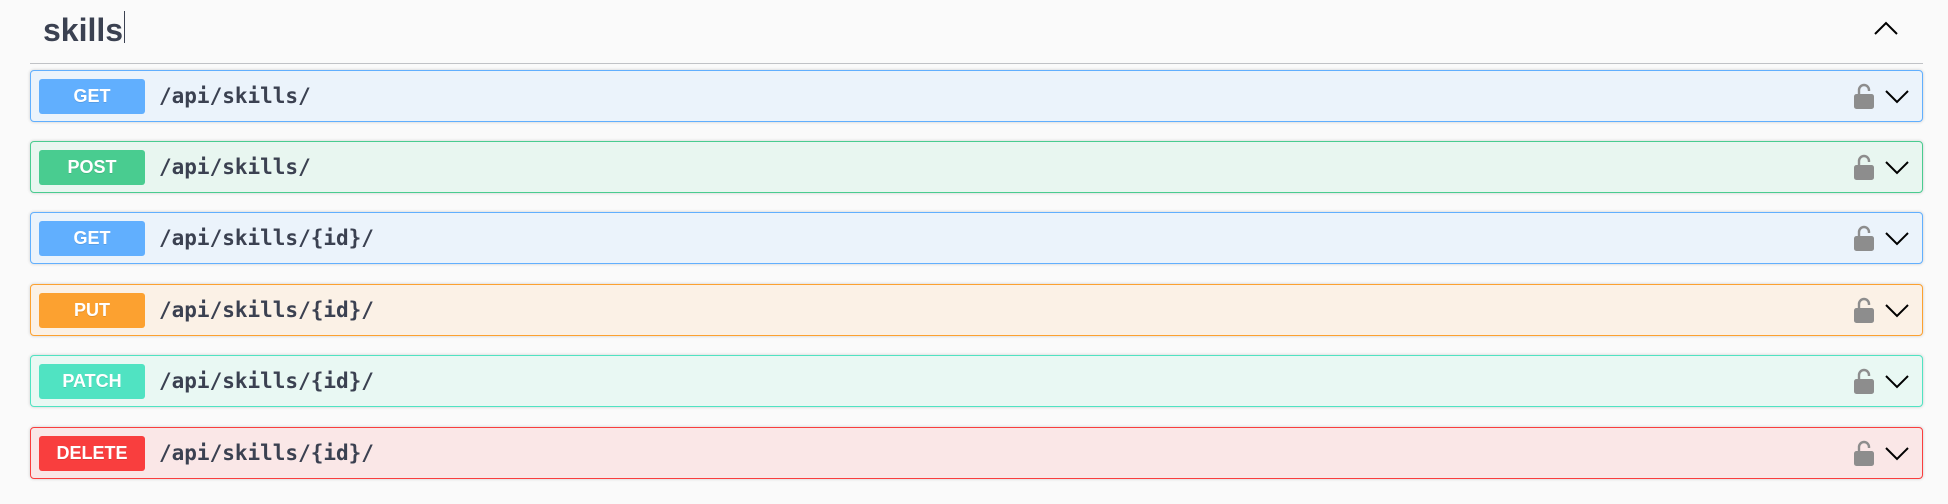 This screenshot has width=1948, height=504. What do you see at coordinates (92, 167) in the screenshot?
I see `method-badge: POST` at bounding box center [92, 167].